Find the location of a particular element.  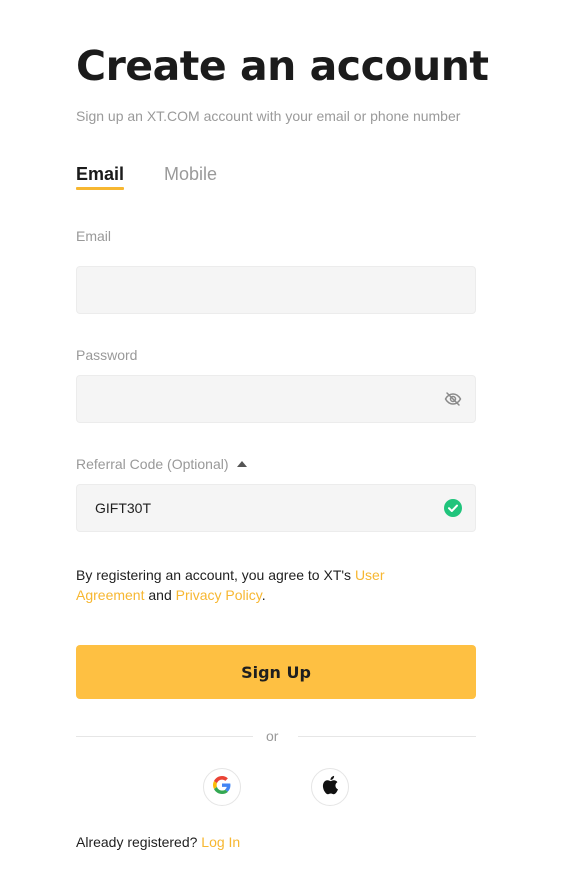

referral-field-wrapper is located at coordinates (276, 508).